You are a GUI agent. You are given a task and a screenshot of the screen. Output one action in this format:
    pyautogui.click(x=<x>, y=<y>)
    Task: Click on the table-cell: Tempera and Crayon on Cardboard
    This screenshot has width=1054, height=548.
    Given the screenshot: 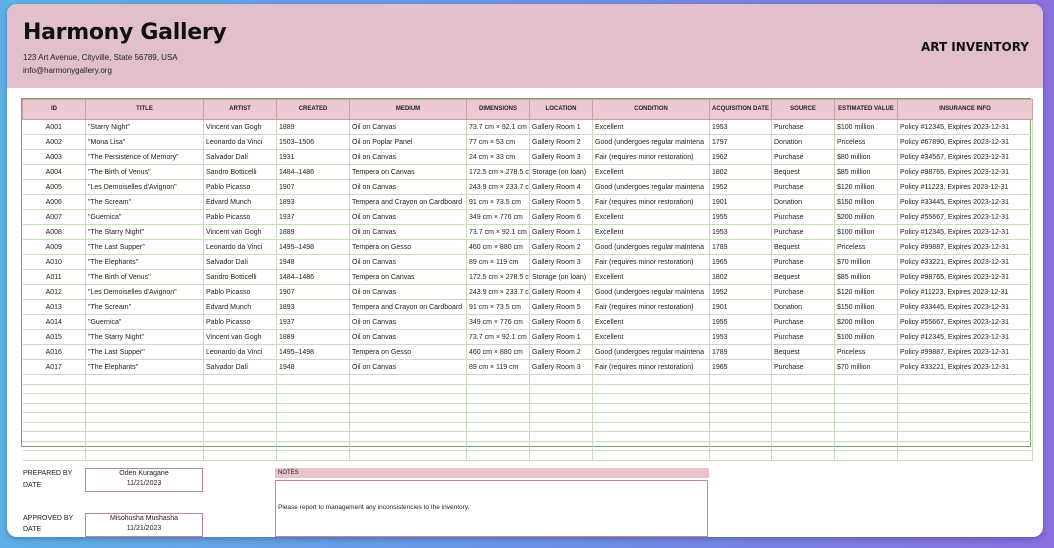 What is the action you would take?
    pyautogui.click(x=408, y=202)
    